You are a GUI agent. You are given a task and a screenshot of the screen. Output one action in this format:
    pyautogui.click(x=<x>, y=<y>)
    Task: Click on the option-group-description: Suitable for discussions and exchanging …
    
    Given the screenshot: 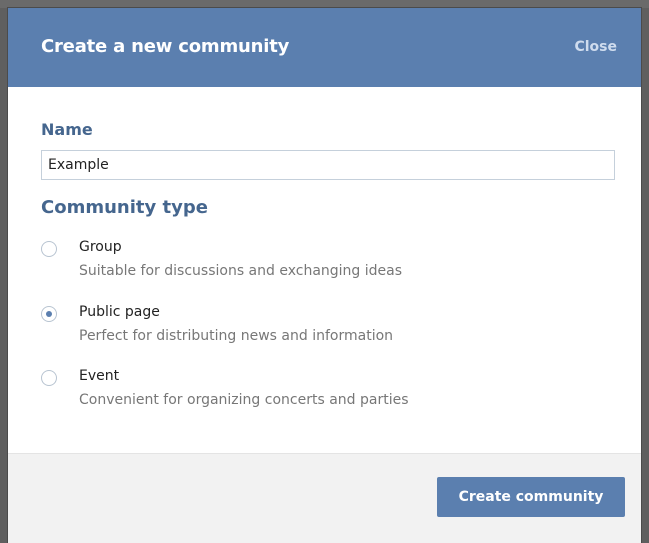 What is the action you would take?
    pyautogui.click(x=241, y=271)
    